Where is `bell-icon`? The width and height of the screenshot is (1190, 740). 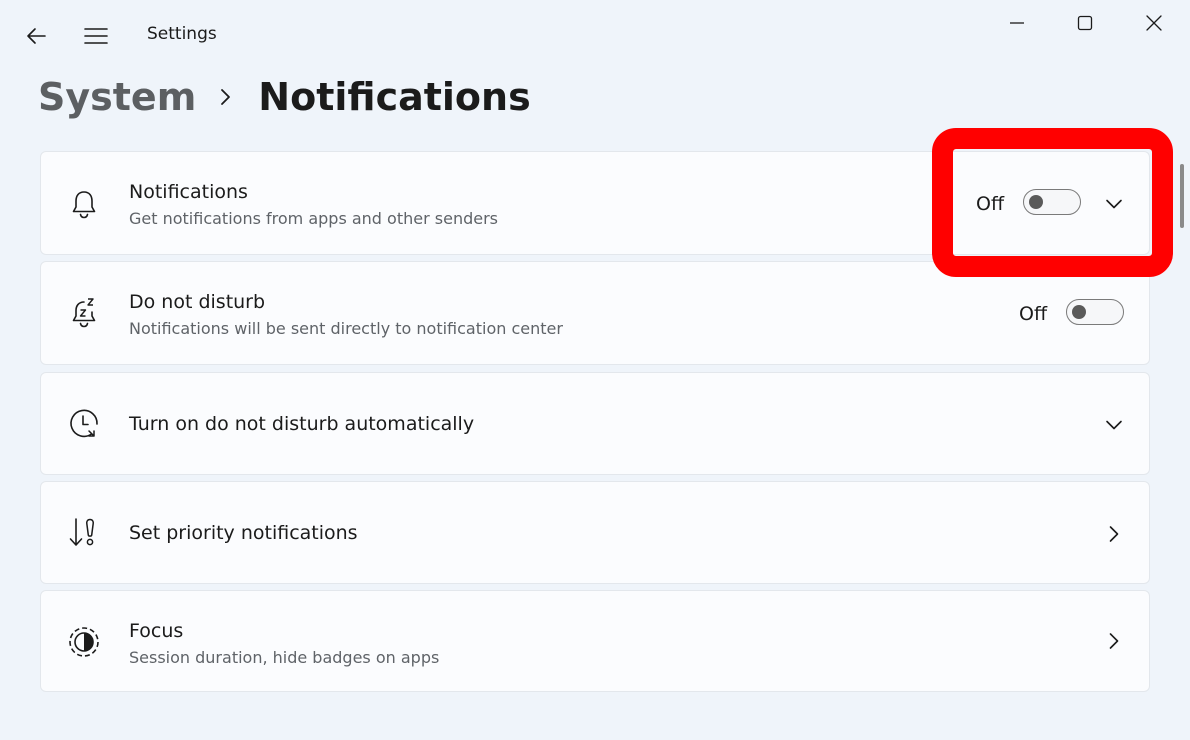
bell-icon is located at coordinates (84, 204).